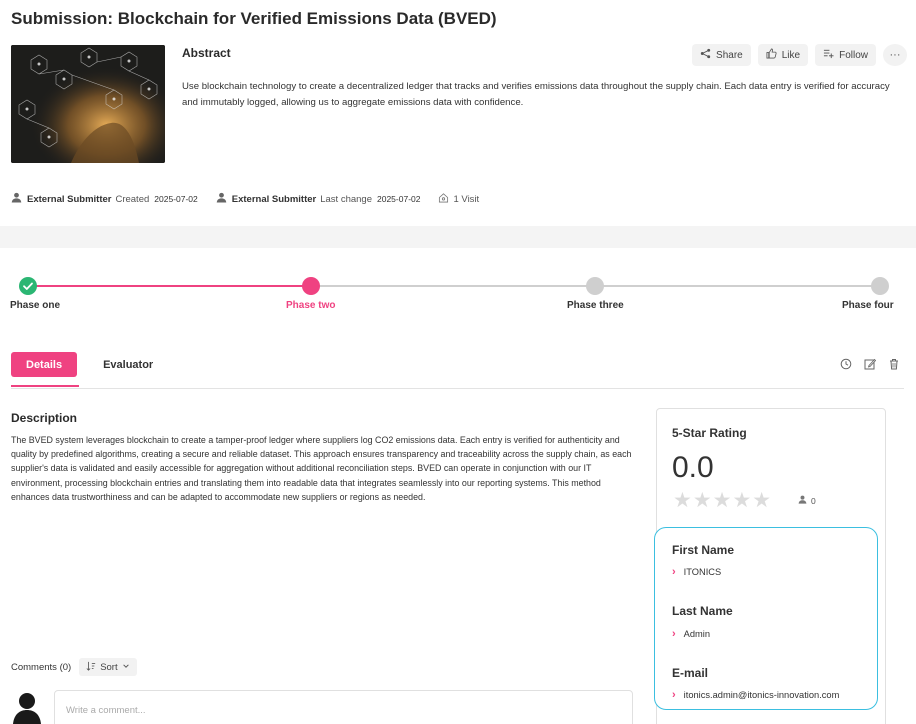 This screenshot has width=916, height=724. I want to click on visit-icon, so click(443, 199).